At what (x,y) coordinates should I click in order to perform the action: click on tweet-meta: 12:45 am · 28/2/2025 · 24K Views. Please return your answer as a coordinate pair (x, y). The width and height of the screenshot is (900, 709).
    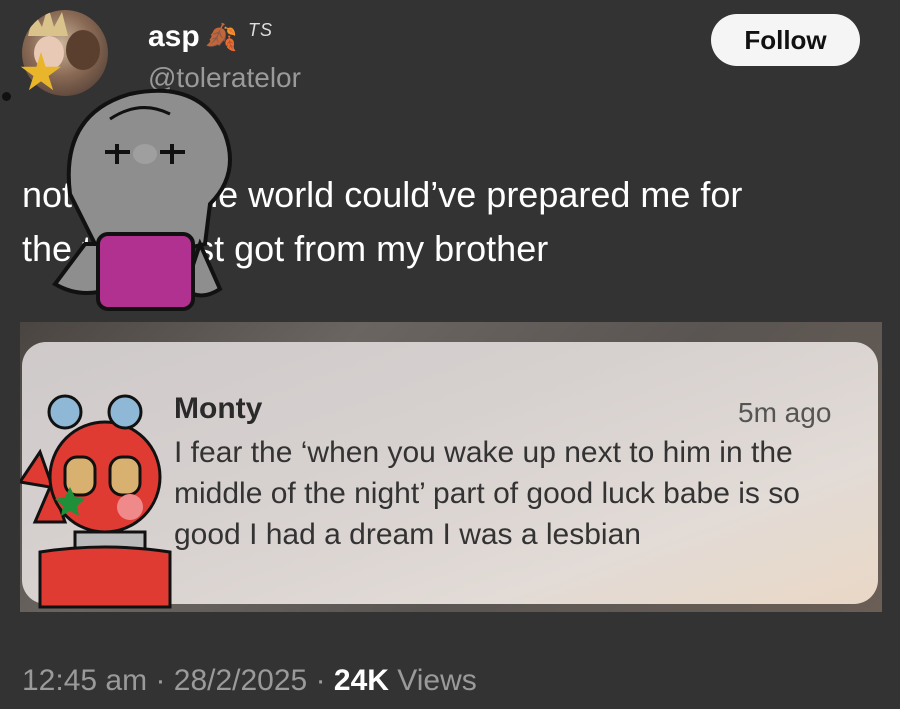
    Looking at the image, I should click on (249, 681).